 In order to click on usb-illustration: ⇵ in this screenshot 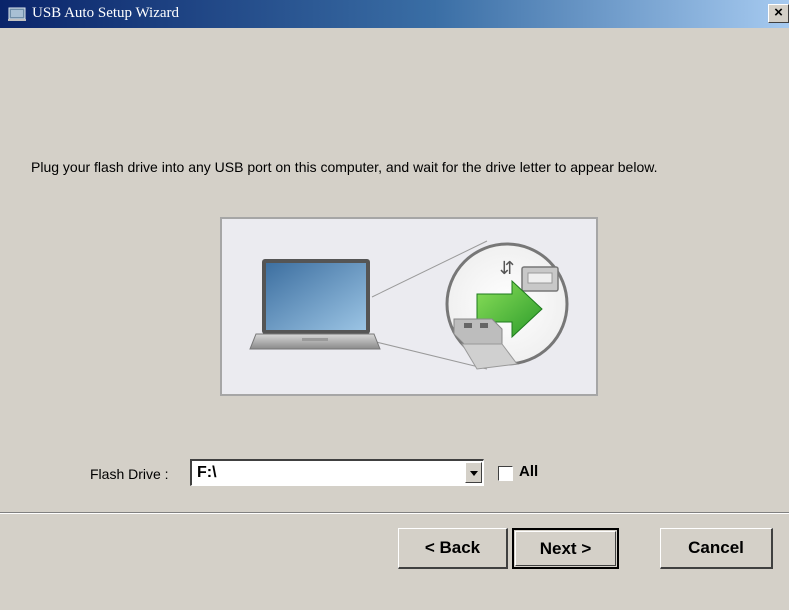, I will do `click(409, 306)`.